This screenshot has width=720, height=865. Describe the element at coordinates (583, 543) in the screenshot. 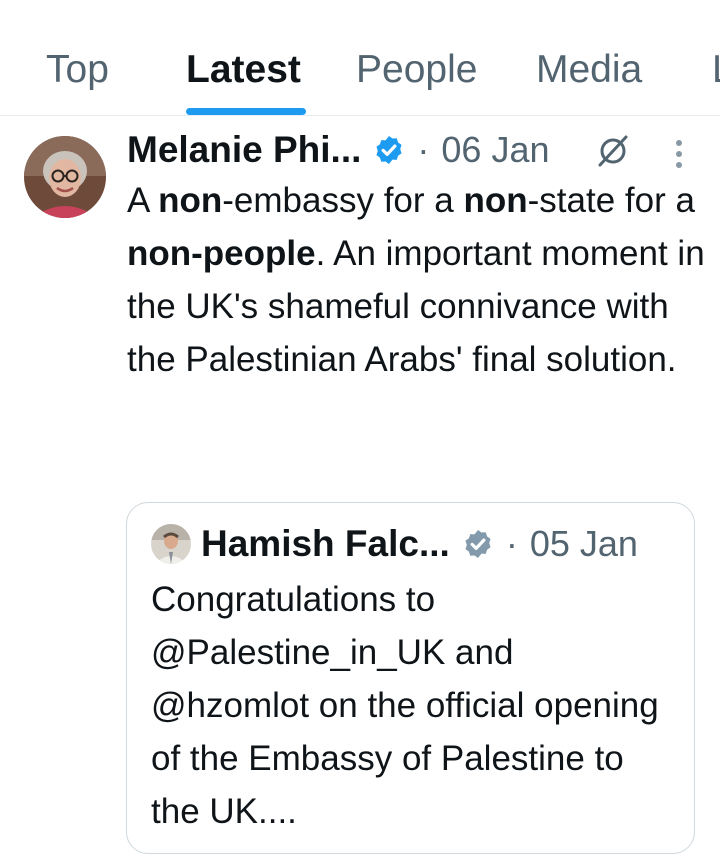

I see `quoted-tweet-date: 05 Jan` at that location.